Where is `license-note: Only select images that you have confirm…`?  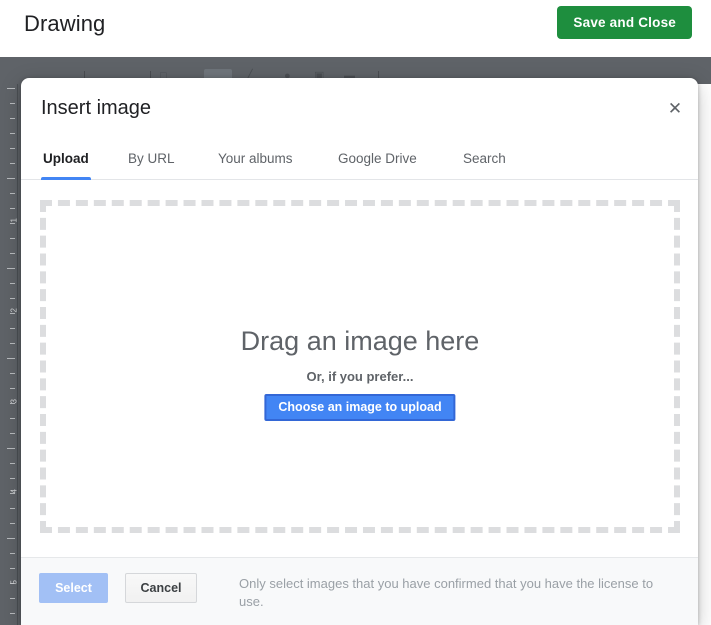 license-note: Only select images that you have confirm… is located at coordinates (446, 592).